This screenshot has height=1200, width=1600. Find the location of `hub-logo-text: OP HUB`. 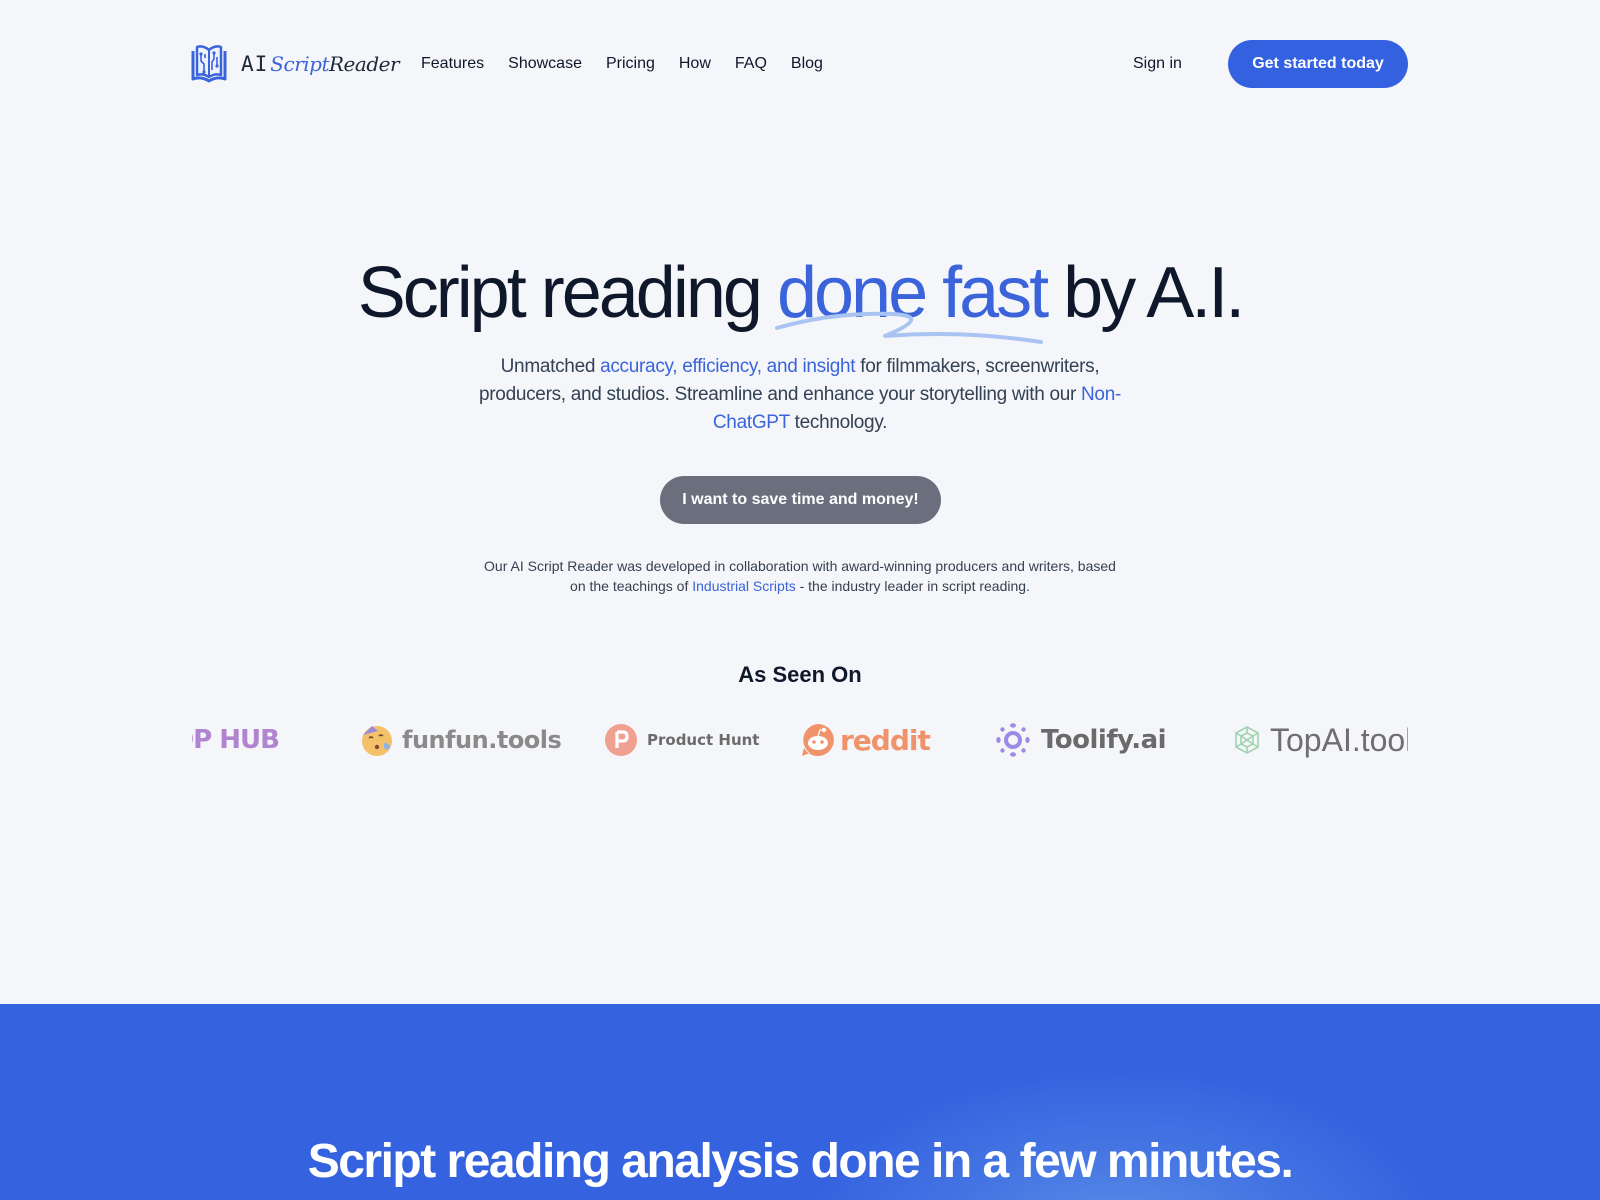

hub-logo-text: OP HUB is located at coordinates (236, 740).